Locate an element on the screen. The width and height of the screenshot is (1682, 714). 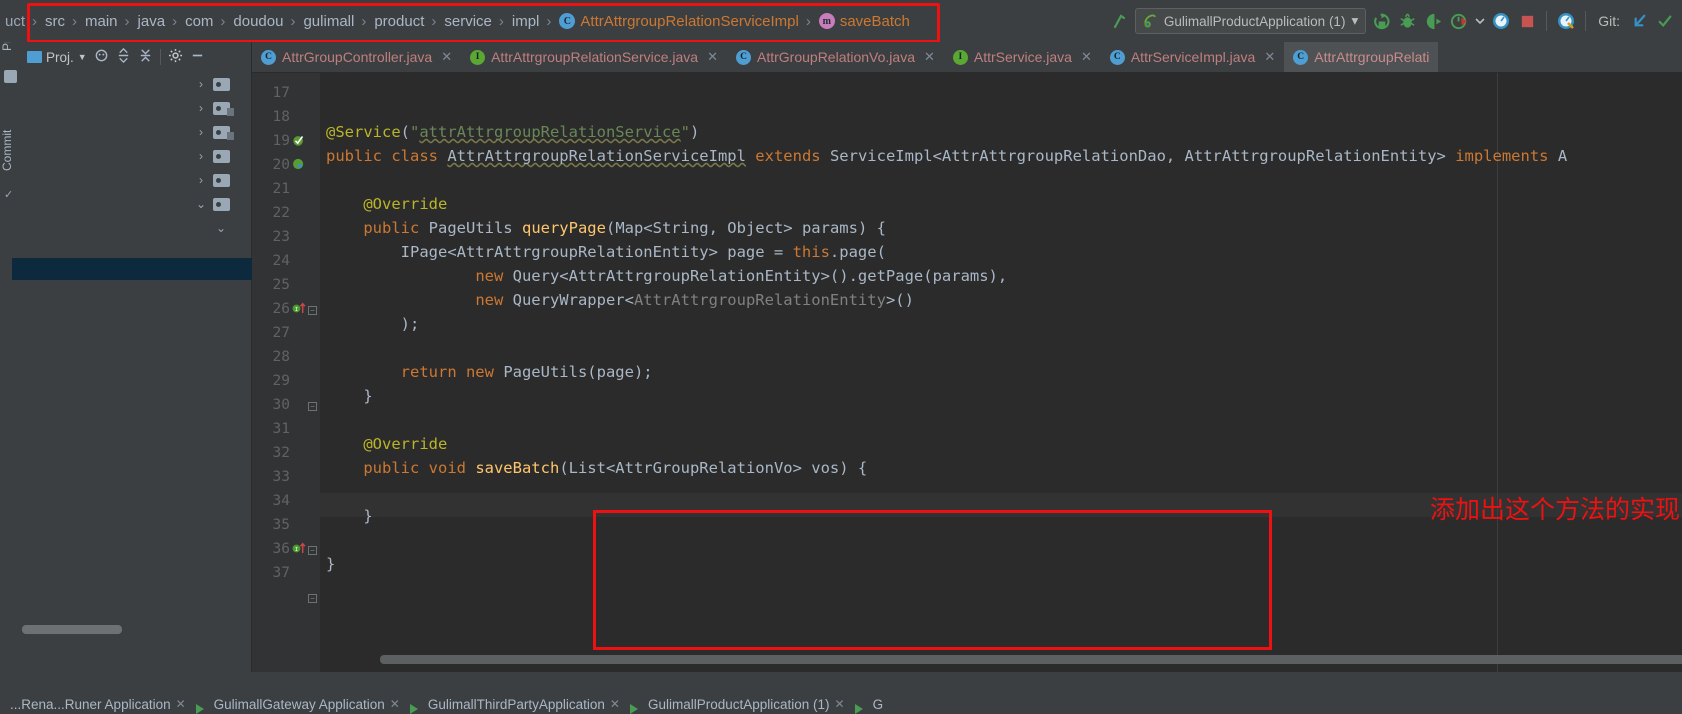
tab-attrservice: I AttrService.java ✕ is located at coordinates (1022, 57).